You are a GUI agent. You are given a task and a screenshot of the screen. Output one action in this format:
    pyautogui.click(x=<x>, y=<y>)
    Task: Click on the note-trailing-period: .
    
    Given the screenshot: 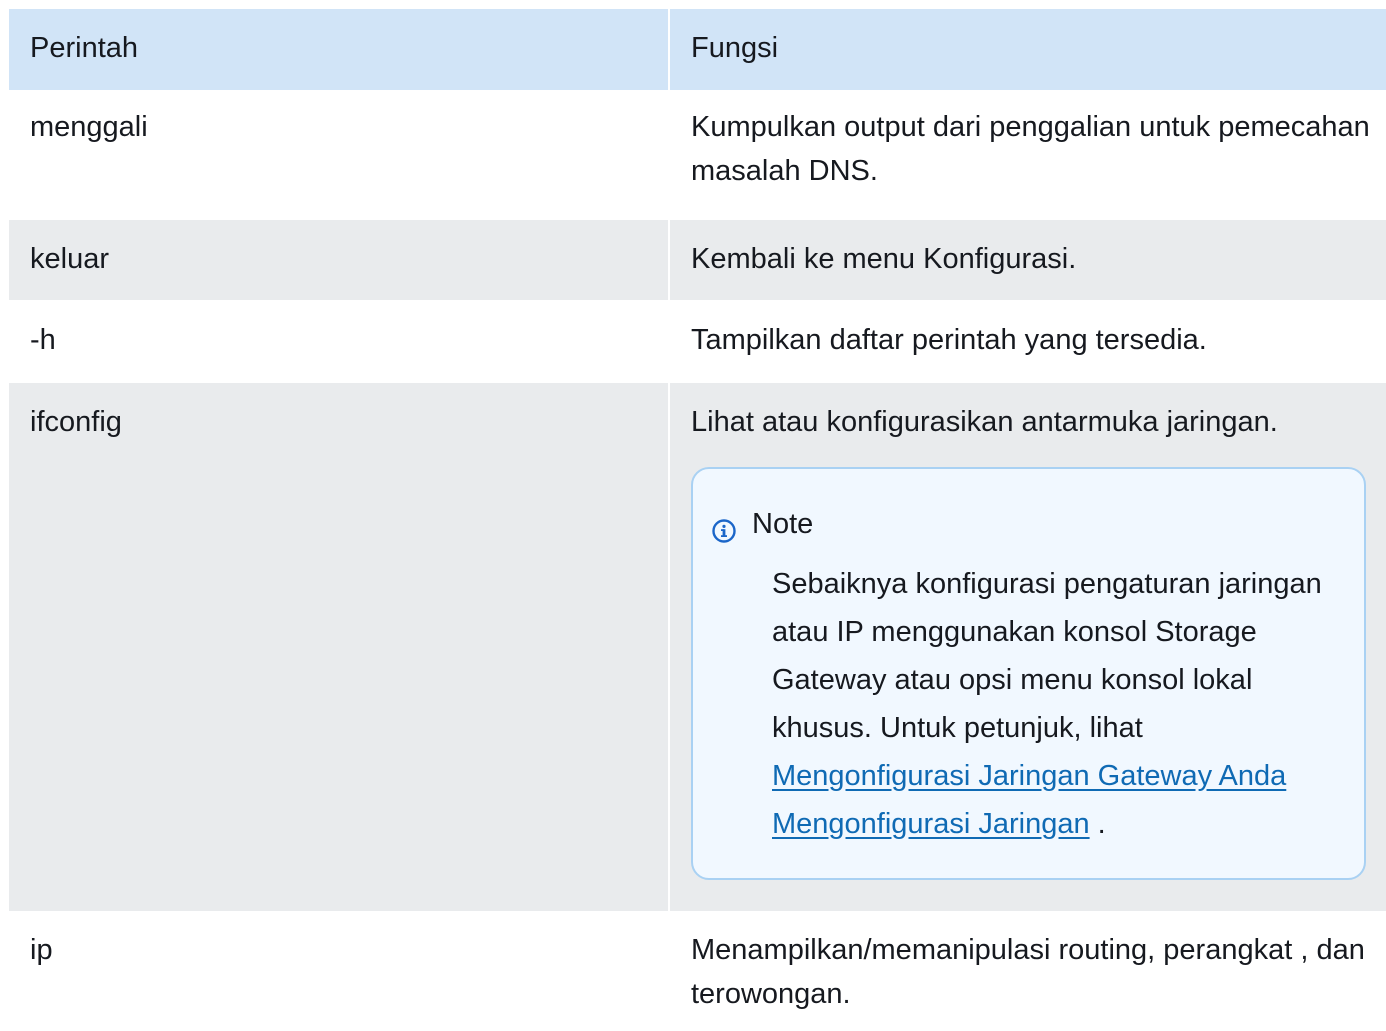 What is the action you would take?
    pyautogui.click(x=1101, y=824)
    